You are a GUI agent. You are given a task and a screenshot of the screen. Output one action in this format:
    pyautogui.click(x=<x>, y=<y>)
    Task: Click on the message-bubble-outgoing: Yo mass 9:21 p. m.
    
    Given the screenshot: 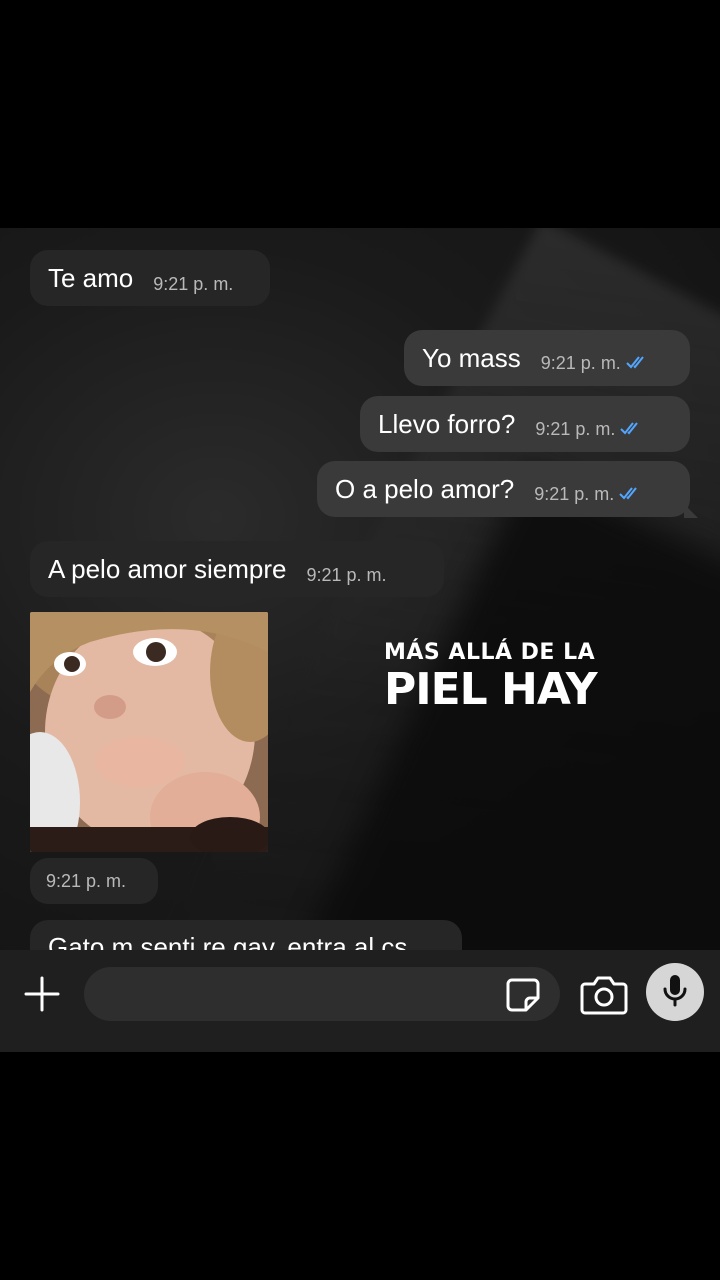 What is the action you would take?
    pyautogui.click(x=547, y=358)
    